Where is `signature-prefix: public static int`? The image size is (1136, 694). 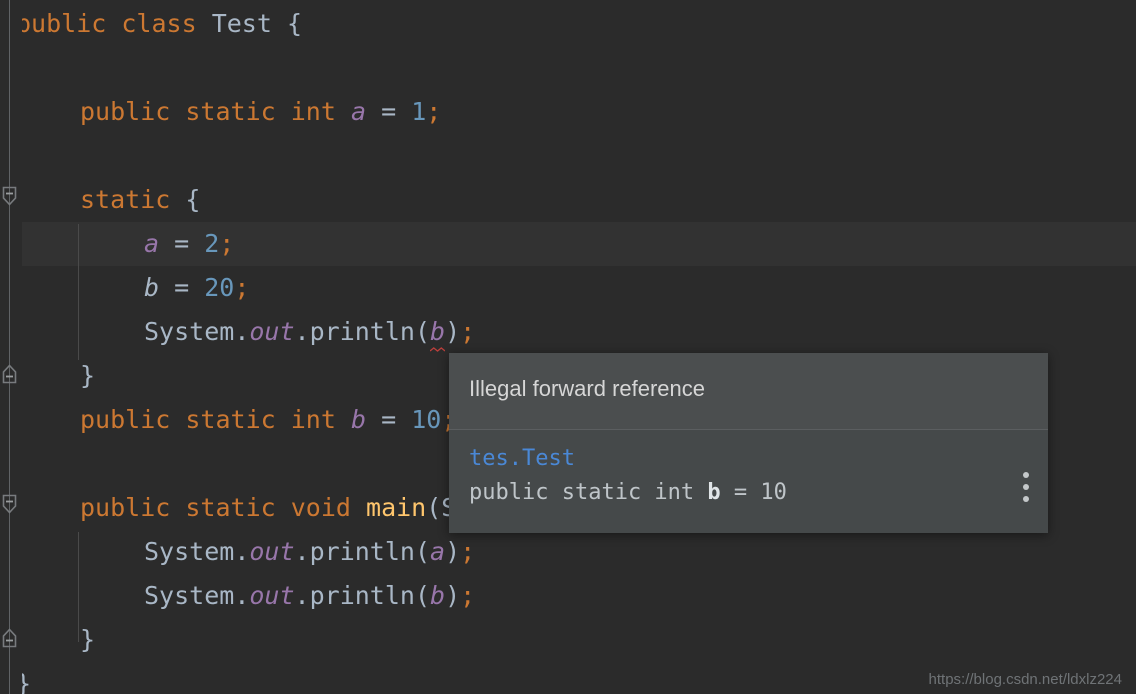 signature-prefix: public static int is located at coordinates (588, 492).